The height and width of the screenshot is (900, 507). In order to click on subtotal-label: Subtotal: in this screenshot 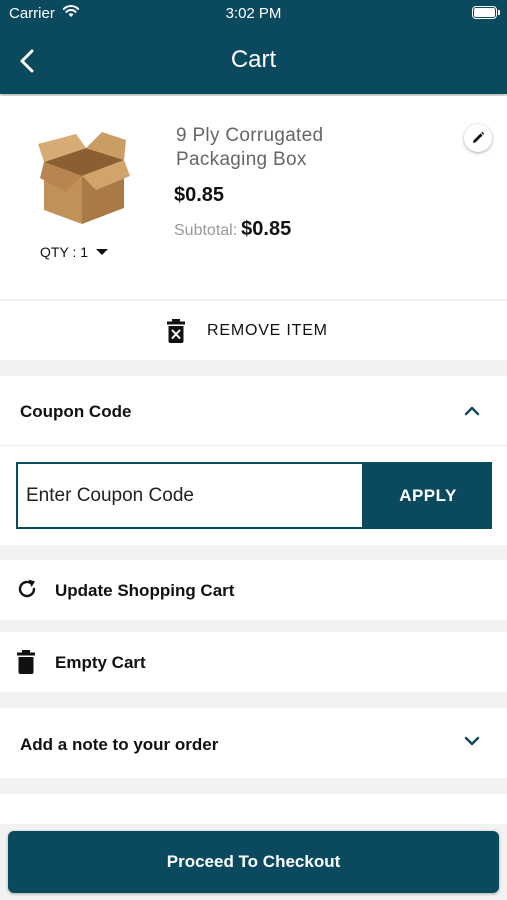, I will do `click(206, 230)`.